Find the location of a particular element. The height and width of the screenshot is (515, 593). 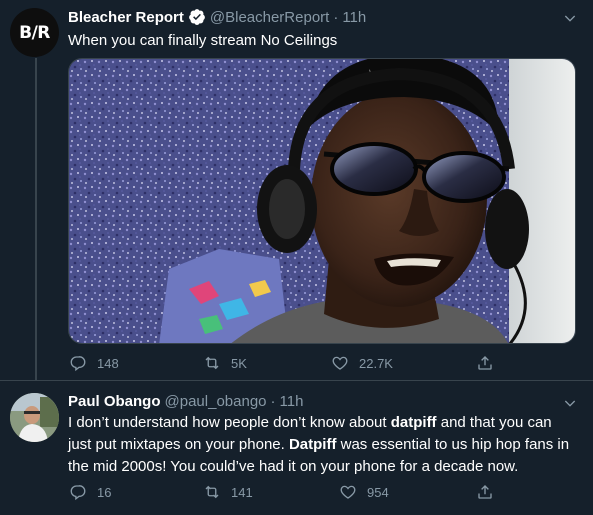

like-count: 22.7K is located at coordinates (376, 363).